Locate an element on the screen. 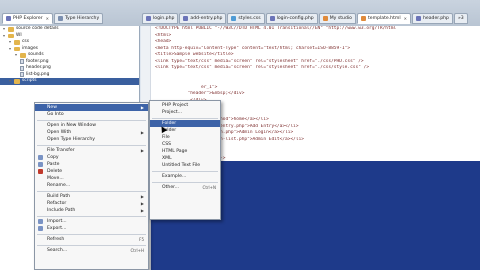  menu-item: Build Path ▶ is located at coordinates (91, 196).